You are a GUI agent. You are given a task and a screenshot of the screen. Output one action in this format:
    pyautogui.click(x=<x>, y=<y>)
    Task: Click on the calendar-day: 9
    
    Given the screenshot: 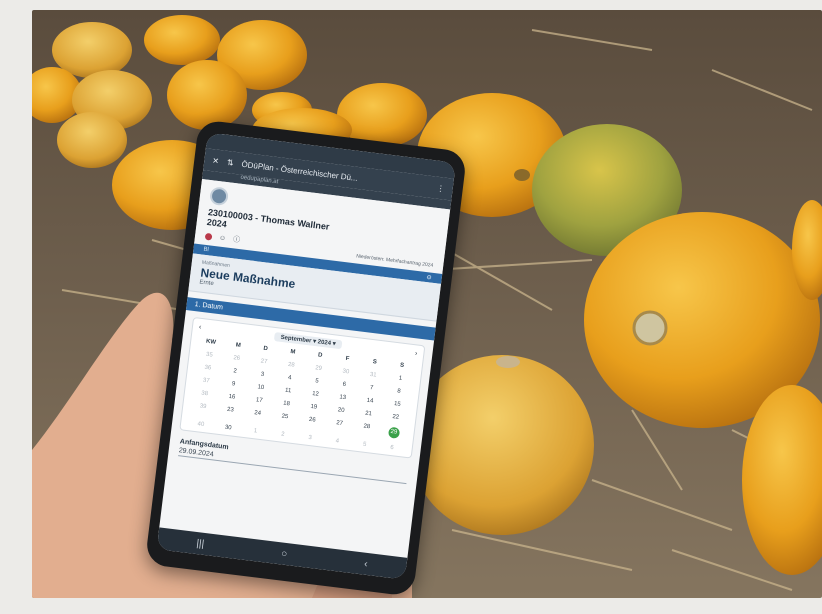 What is the action you would take?
    pyautogui.click(x=233, y=384)
    